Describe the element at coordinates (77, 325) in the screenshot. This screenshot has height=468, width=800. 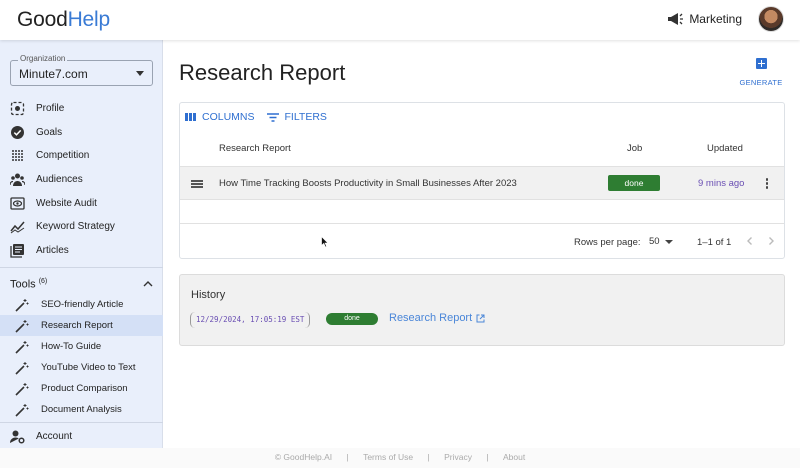
I see `tool-item-label: Research Report` at that location.